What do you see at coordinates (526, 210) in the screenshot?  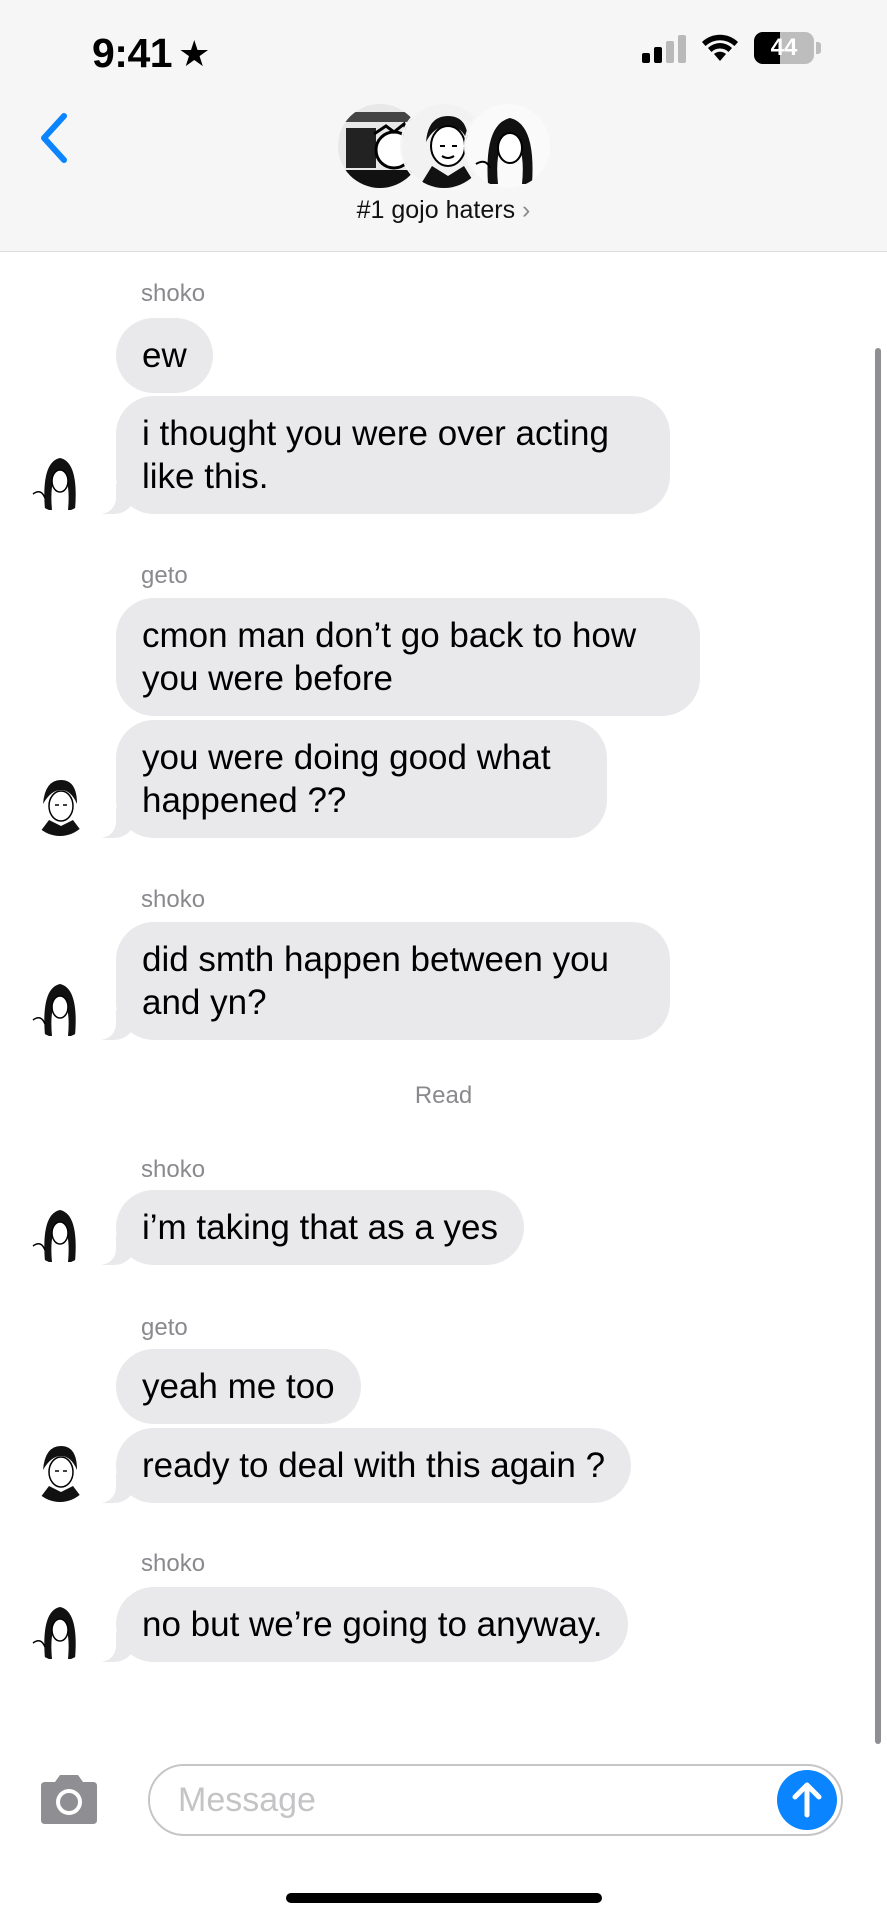 I see `chevron-right-icon: ›` at bounding box center [526, 210].